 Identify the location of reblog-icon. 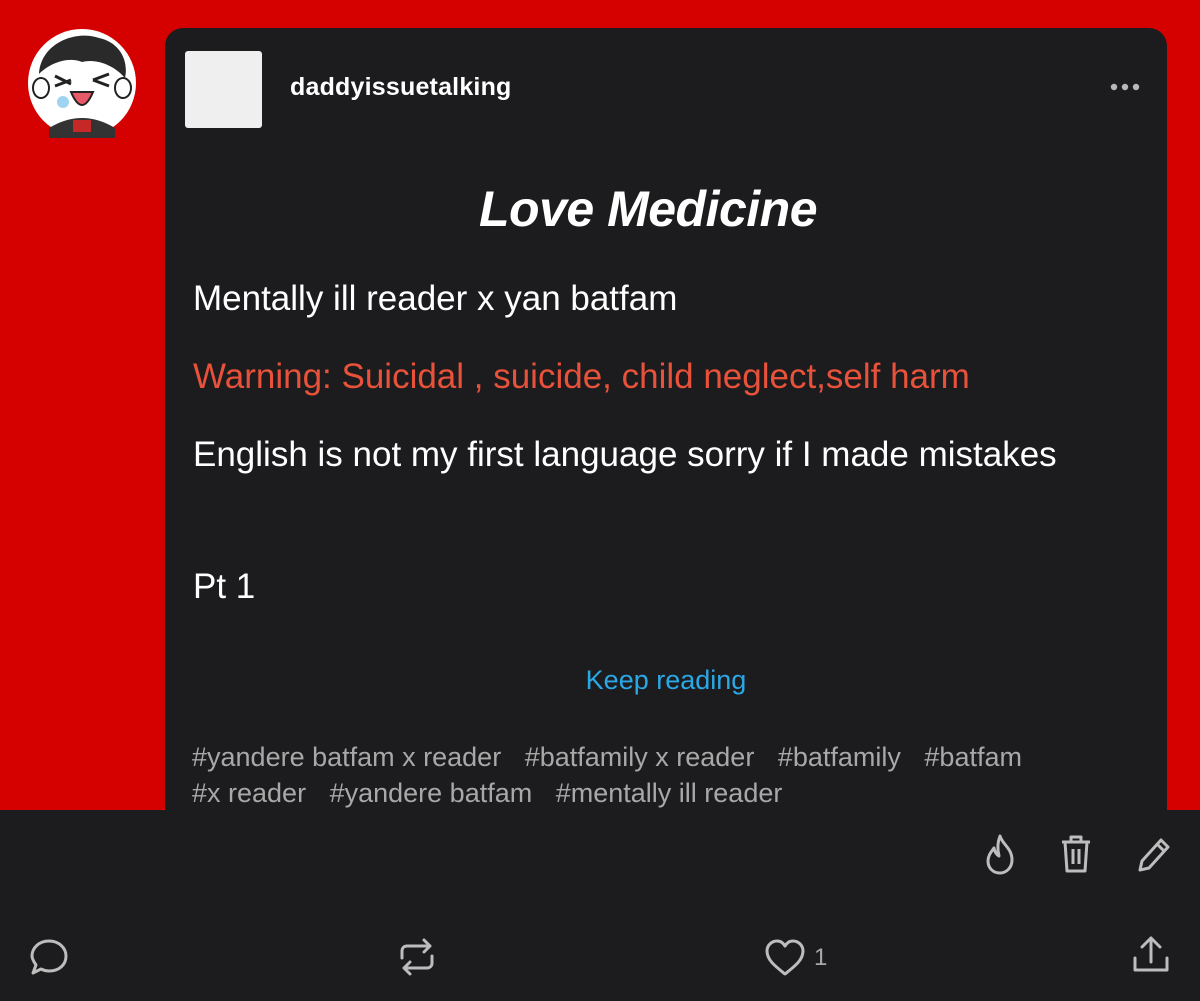
(417, 959).